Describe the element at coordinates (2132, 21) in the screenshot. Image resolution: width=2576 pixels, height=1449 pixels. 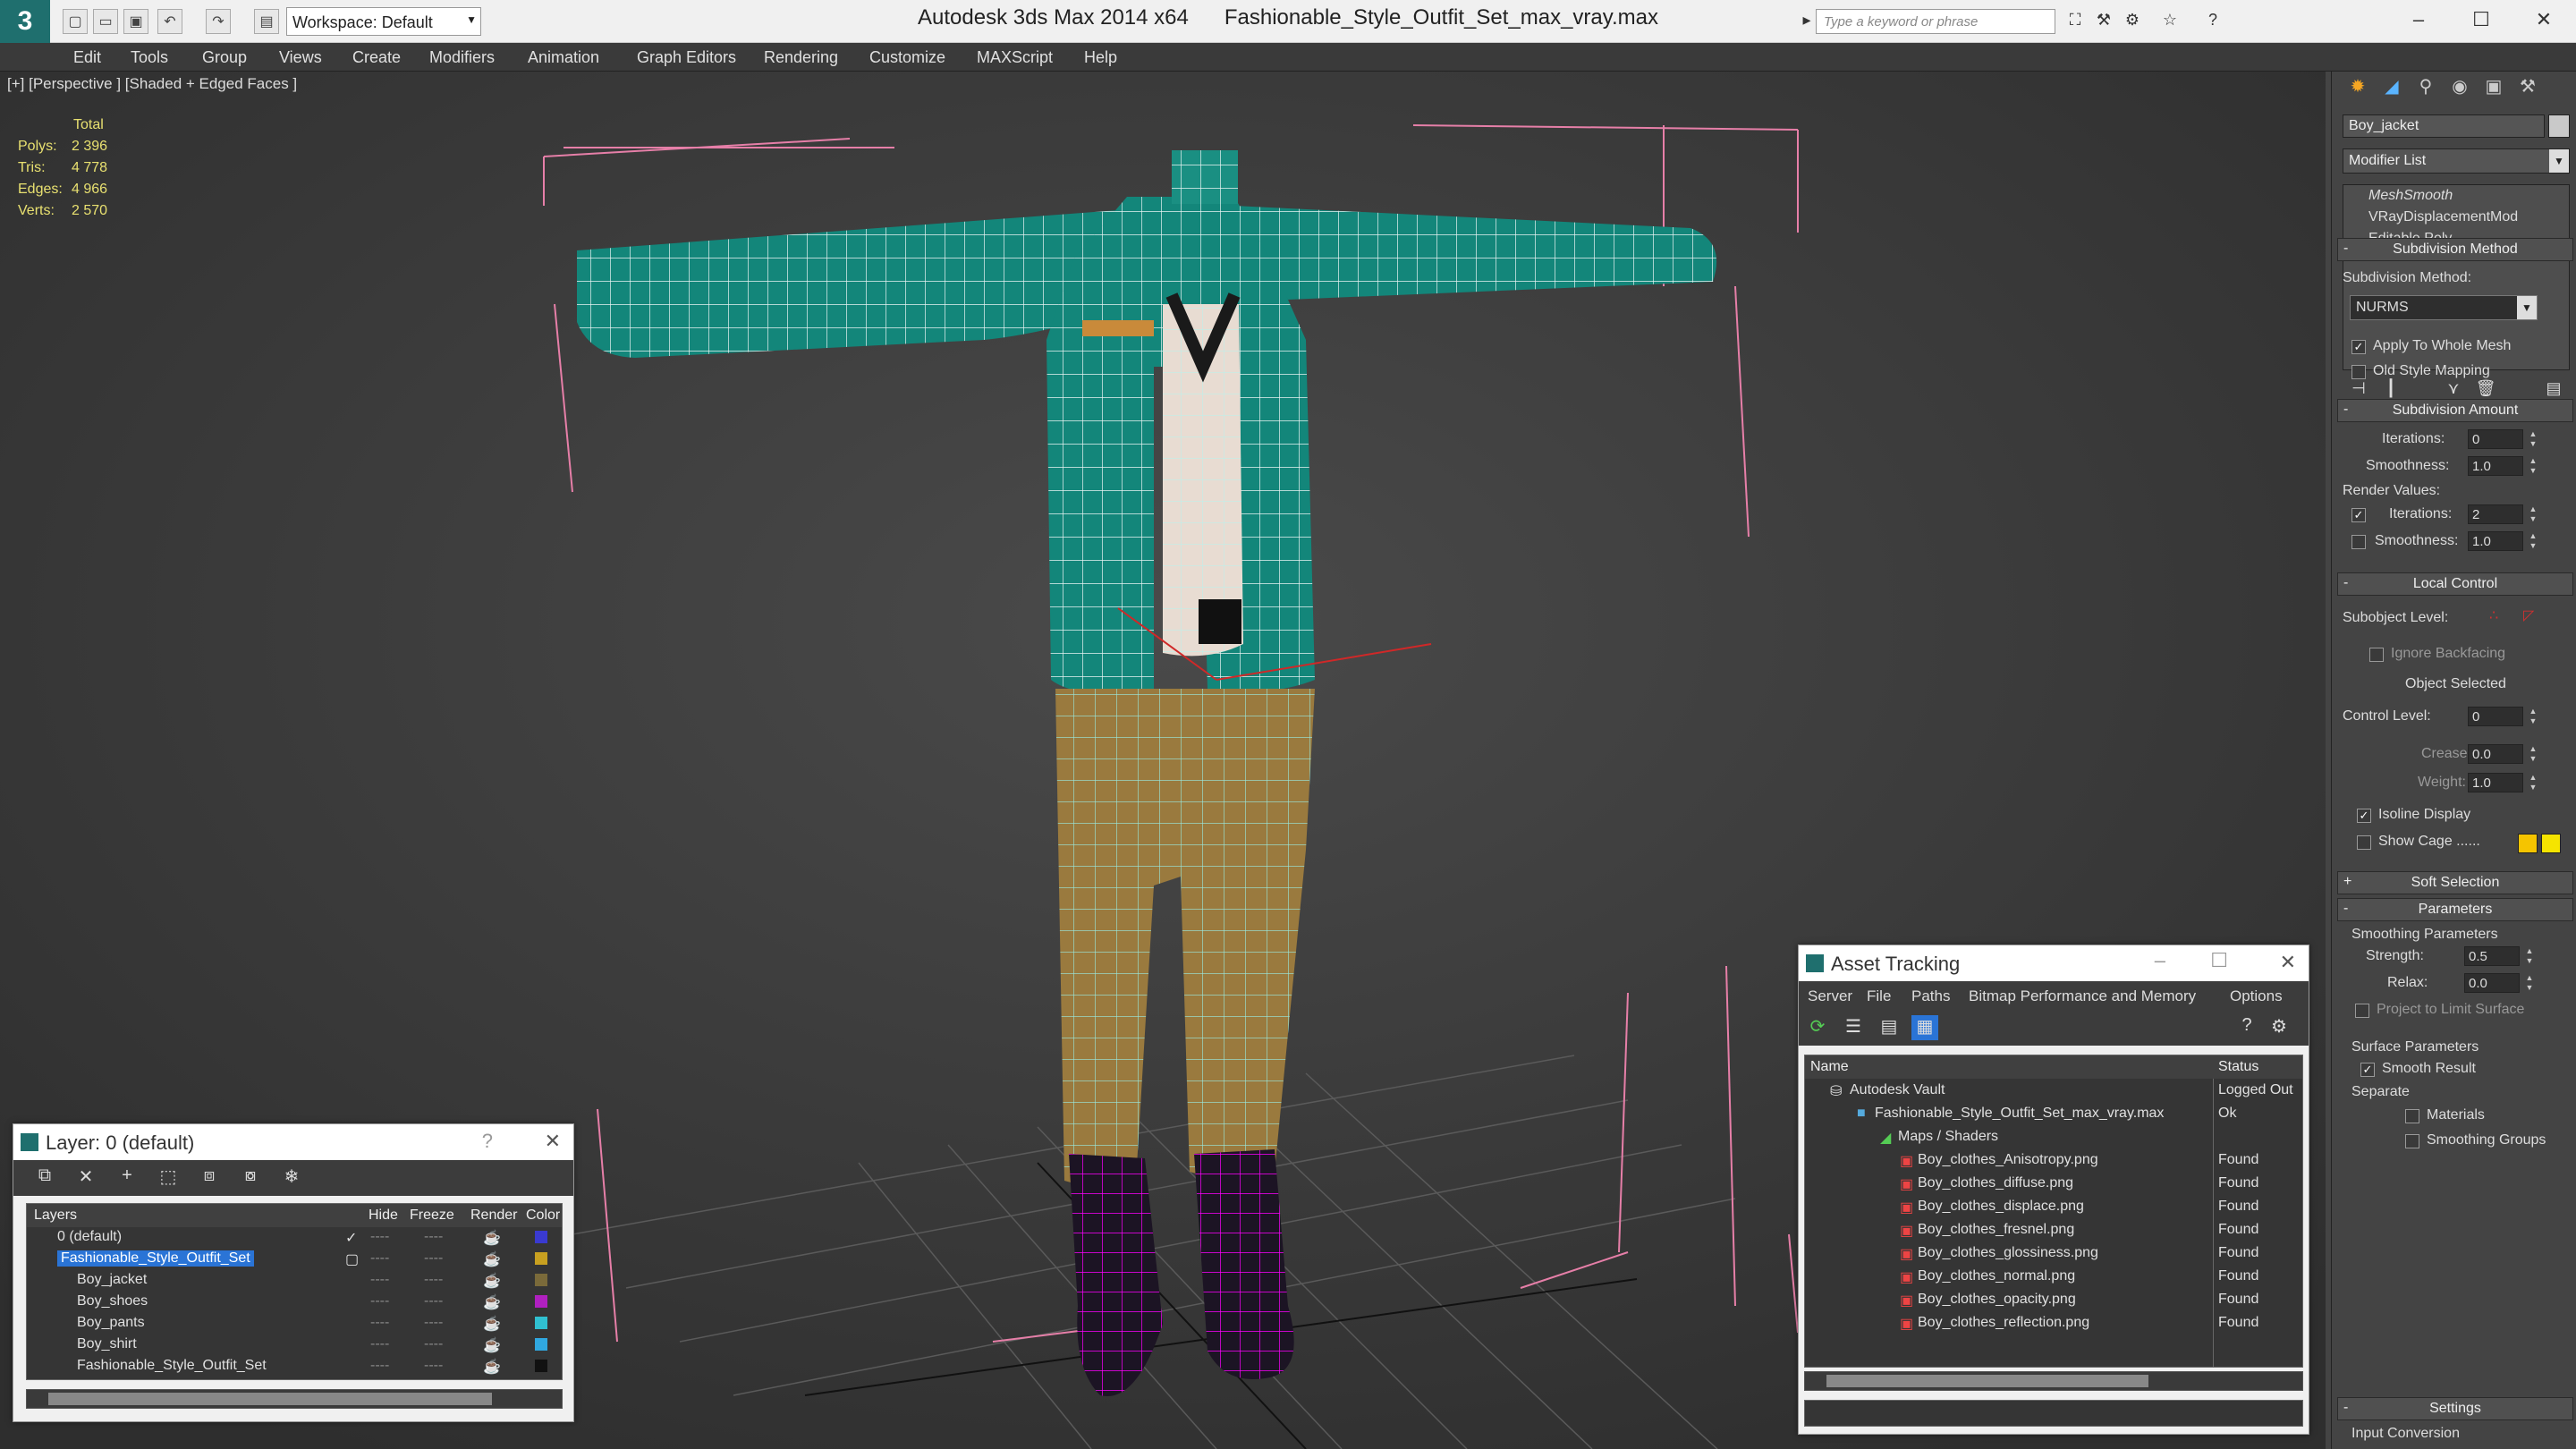
I see `communication-icon: ⚙` at that location.